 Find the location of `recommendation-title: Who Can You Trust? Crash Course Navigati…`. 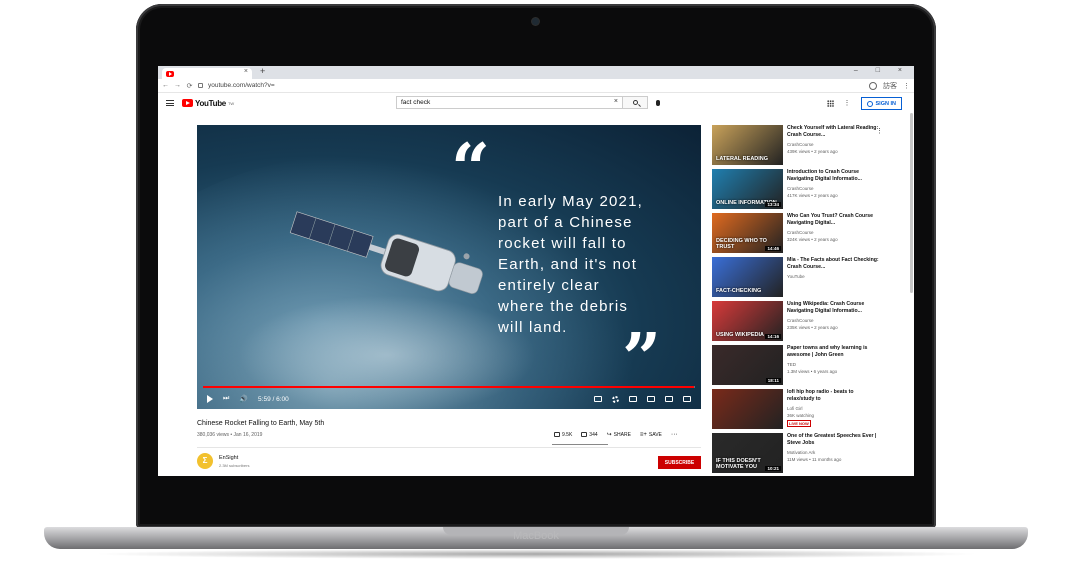

recommendation-title: Who Can You Trust? Crash Course Navigati… is located at coordinates (833, 220).